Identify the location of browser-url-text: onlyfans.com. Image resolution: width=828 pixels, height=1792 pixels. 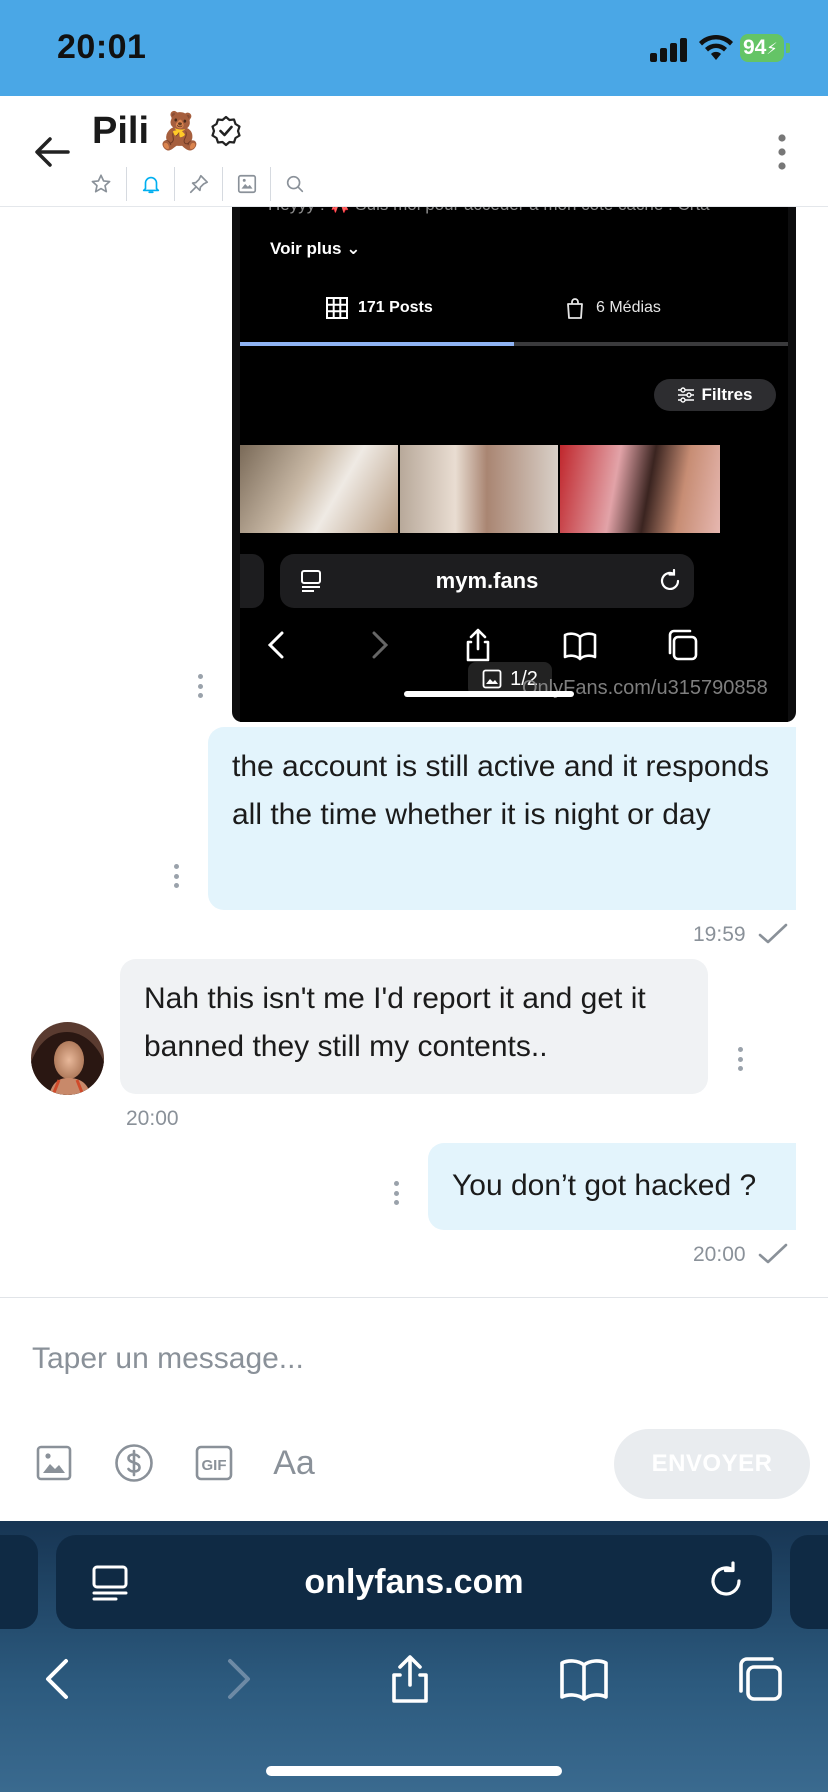
(414, 1582).